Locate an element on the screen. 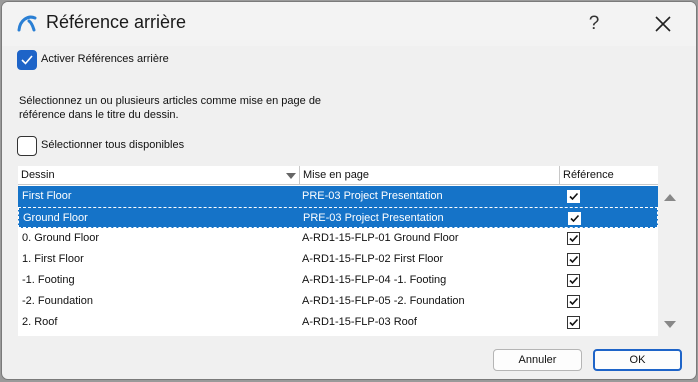 This screenshot has width=698, height=382. cell-dessin: -1. Footing is located at coordinates (48, 280).